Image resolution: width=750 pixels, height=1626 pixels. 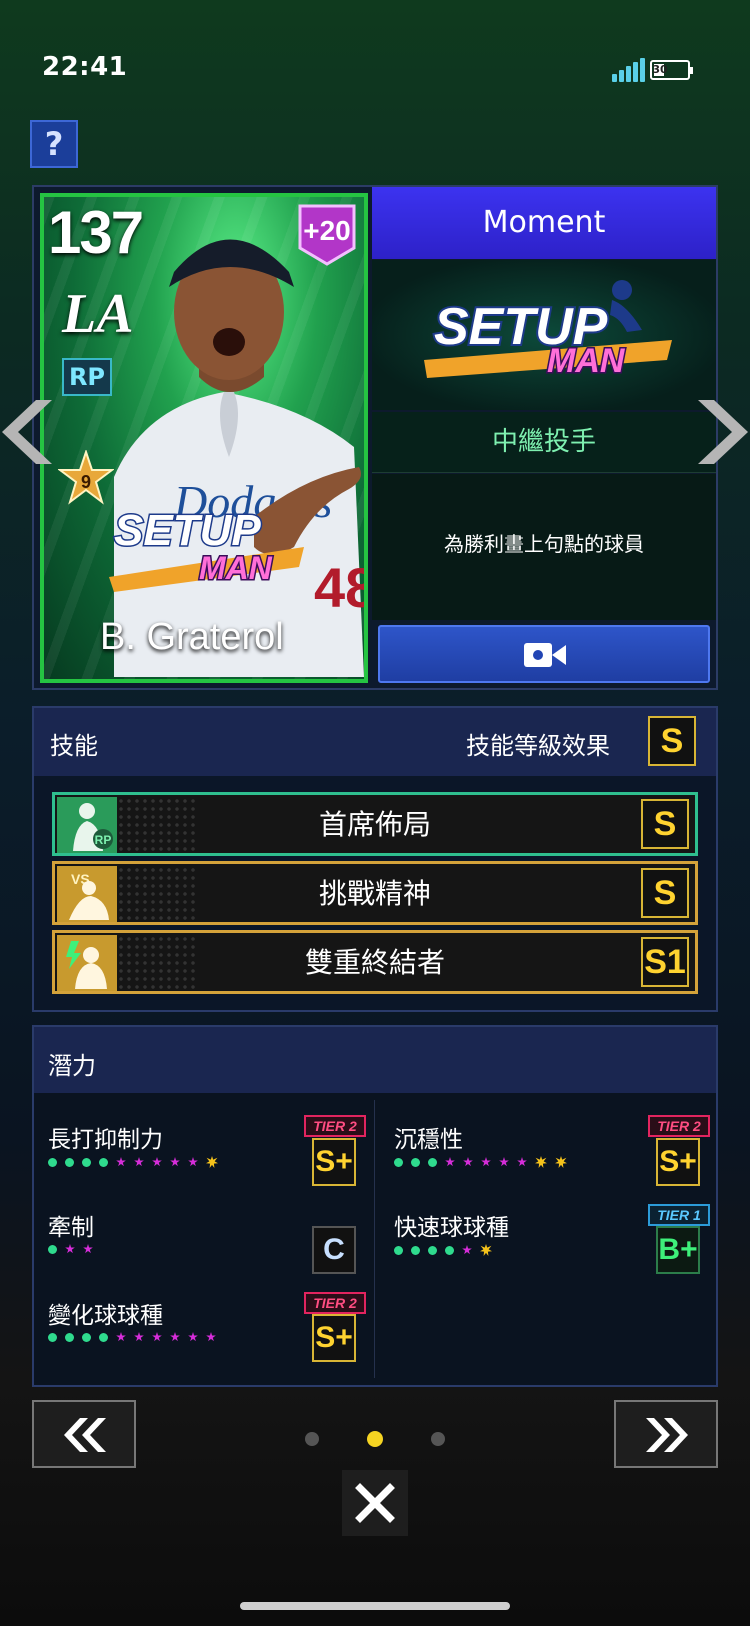 I want to click on rank-star-badge: 9, so click(x=86, y=477).